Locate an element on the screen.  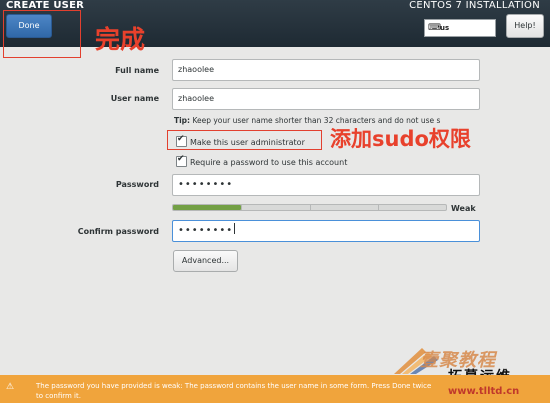
keyboard-layout-label: us is located at coordinates (445, 28).